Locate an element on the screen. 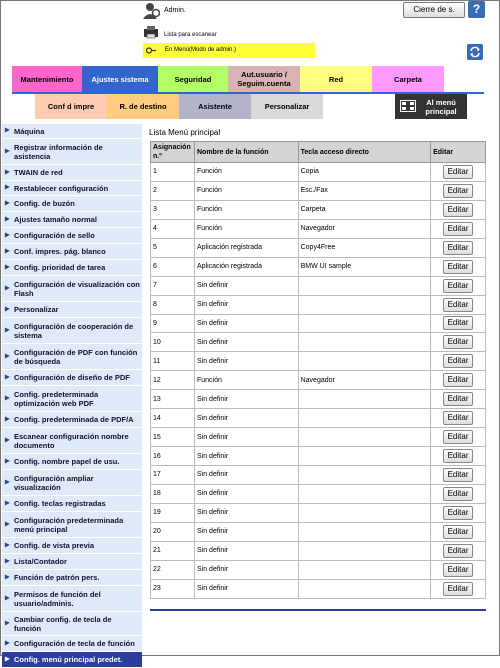 This screenshot has width=500, height=668. sidebar-item-tecla-funcion: Configuración de tecla de función is located at coordinates (72, 644).